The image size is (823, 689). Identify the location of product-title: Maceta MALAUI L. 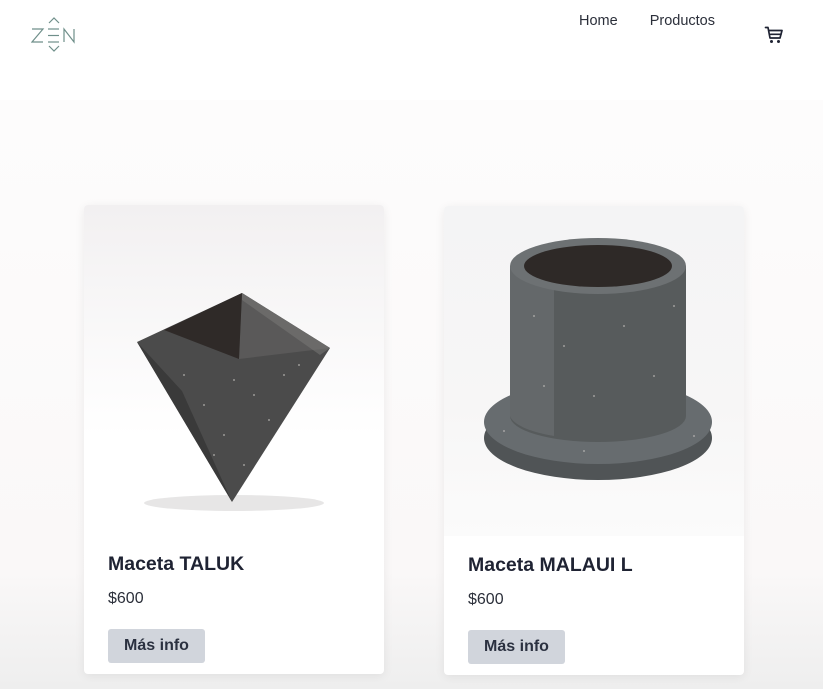
(550, 565).